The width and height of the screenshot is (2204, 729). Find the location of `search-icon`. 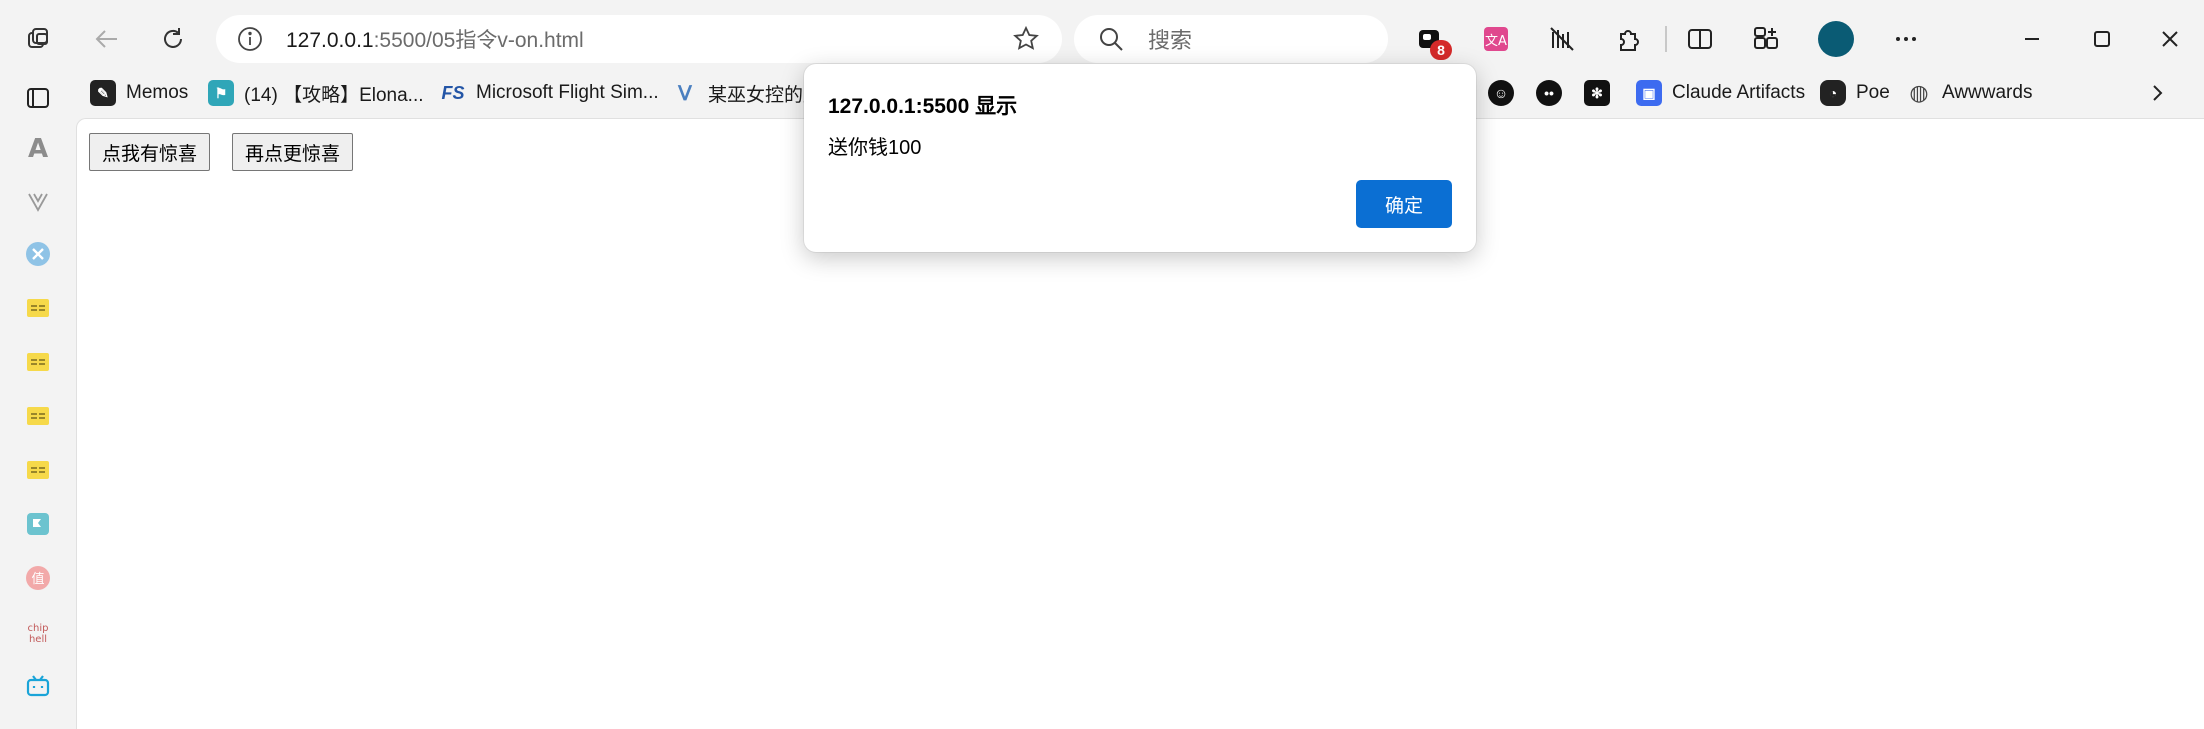

search-icon is located at coordinates (1111, 39).